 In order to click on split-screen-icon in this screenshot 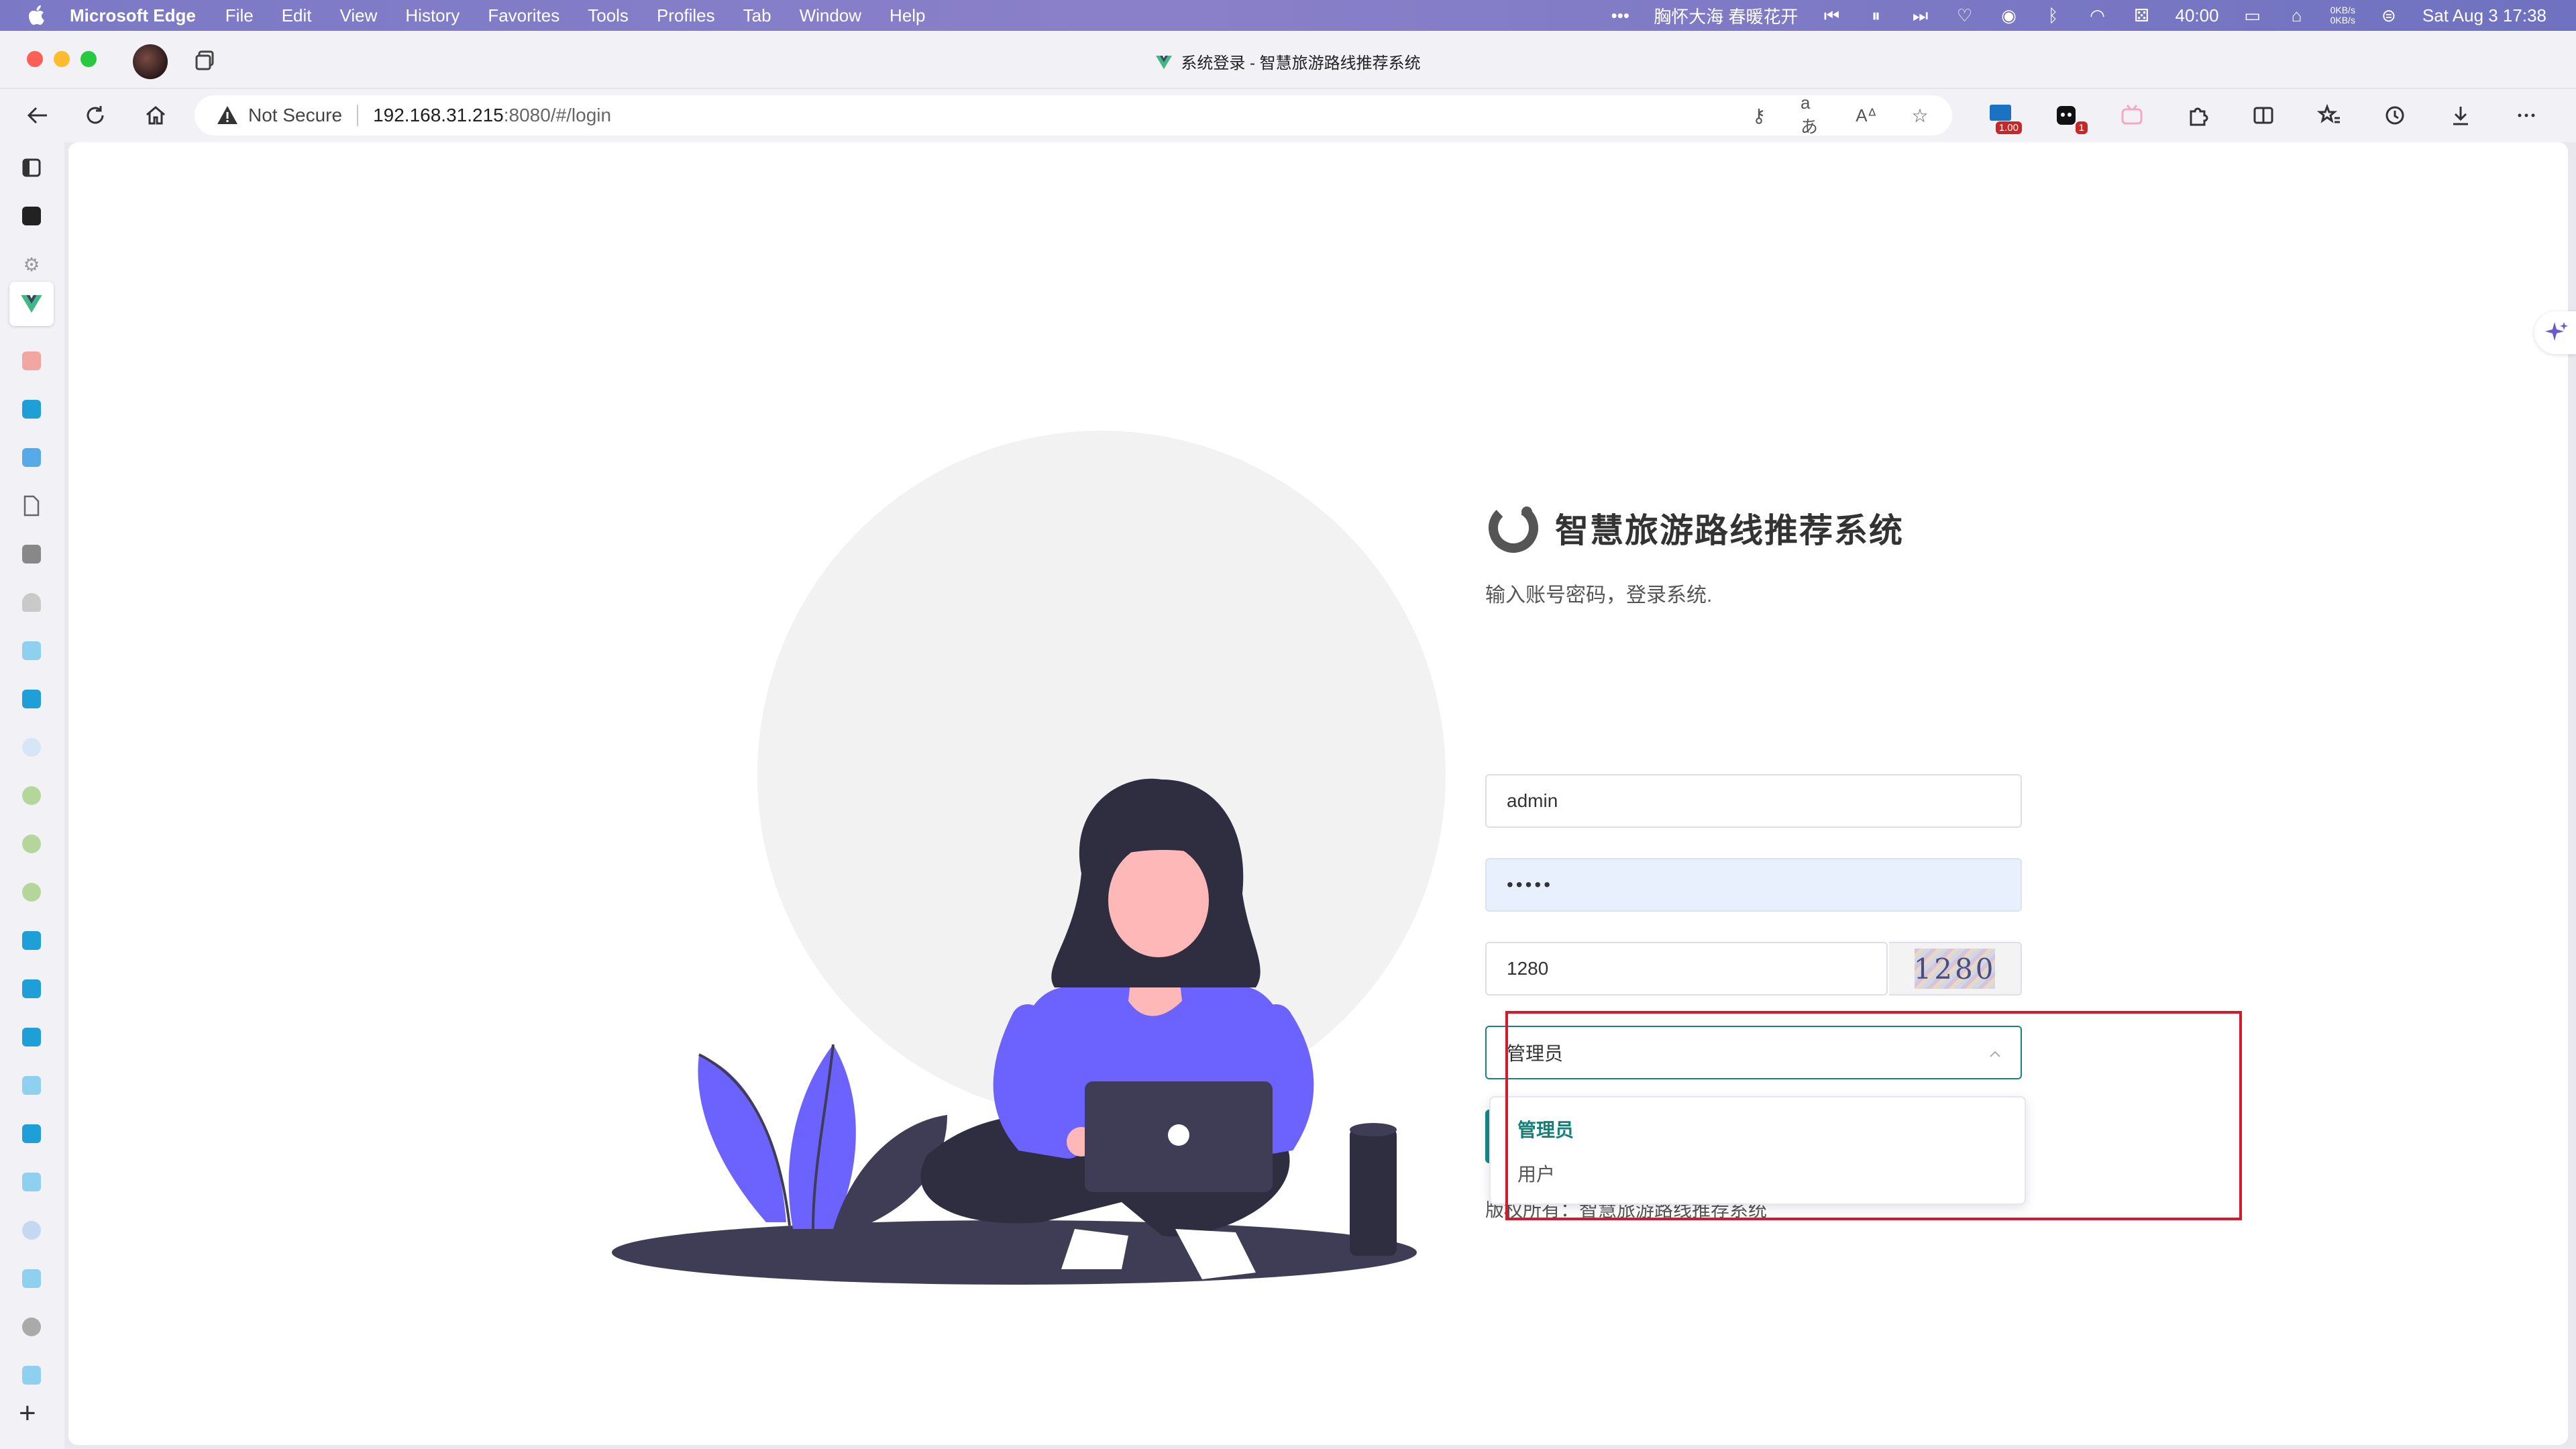, I will do `click(2263, 115)`.